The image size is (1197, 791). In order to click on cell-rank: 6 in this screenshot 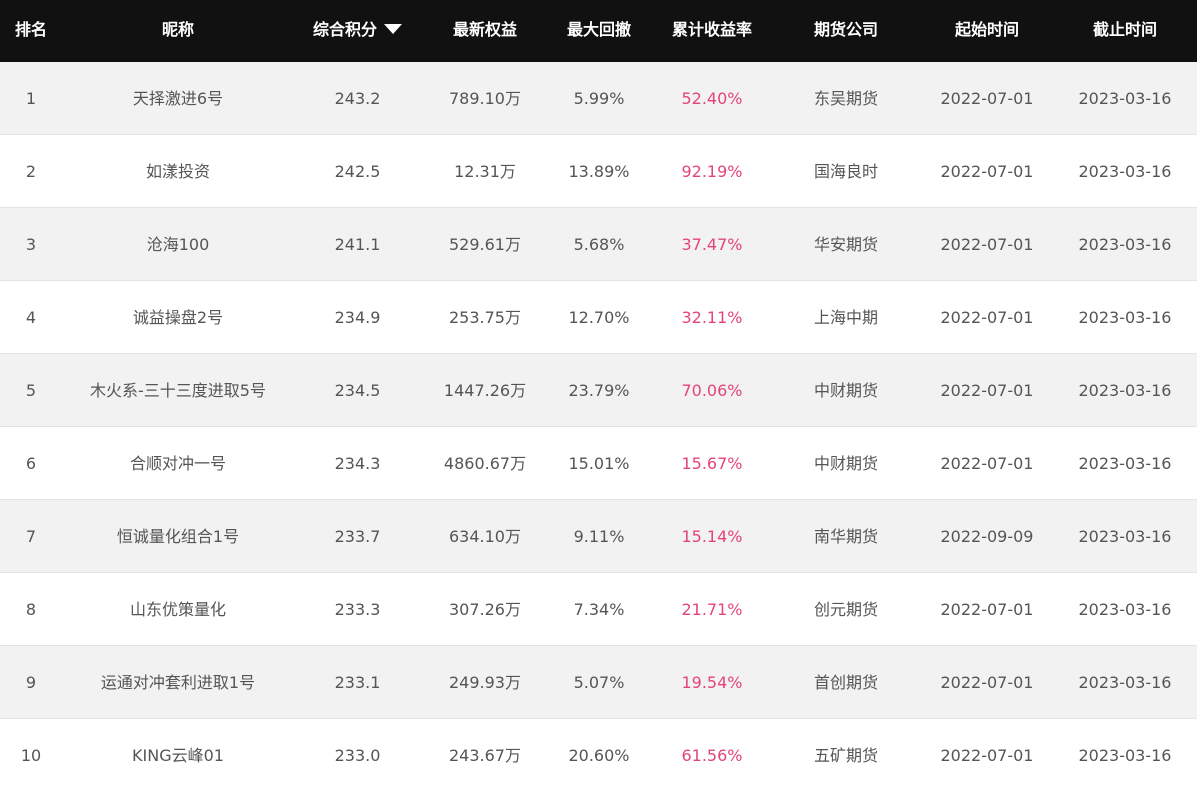, I will do `click(31, 463)`.